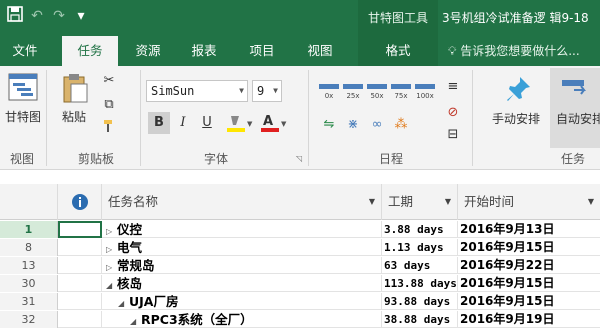 This screenshot has height=328, width=600. I want to click on auto-schedule-button: 自动安排, so click(575, 108).